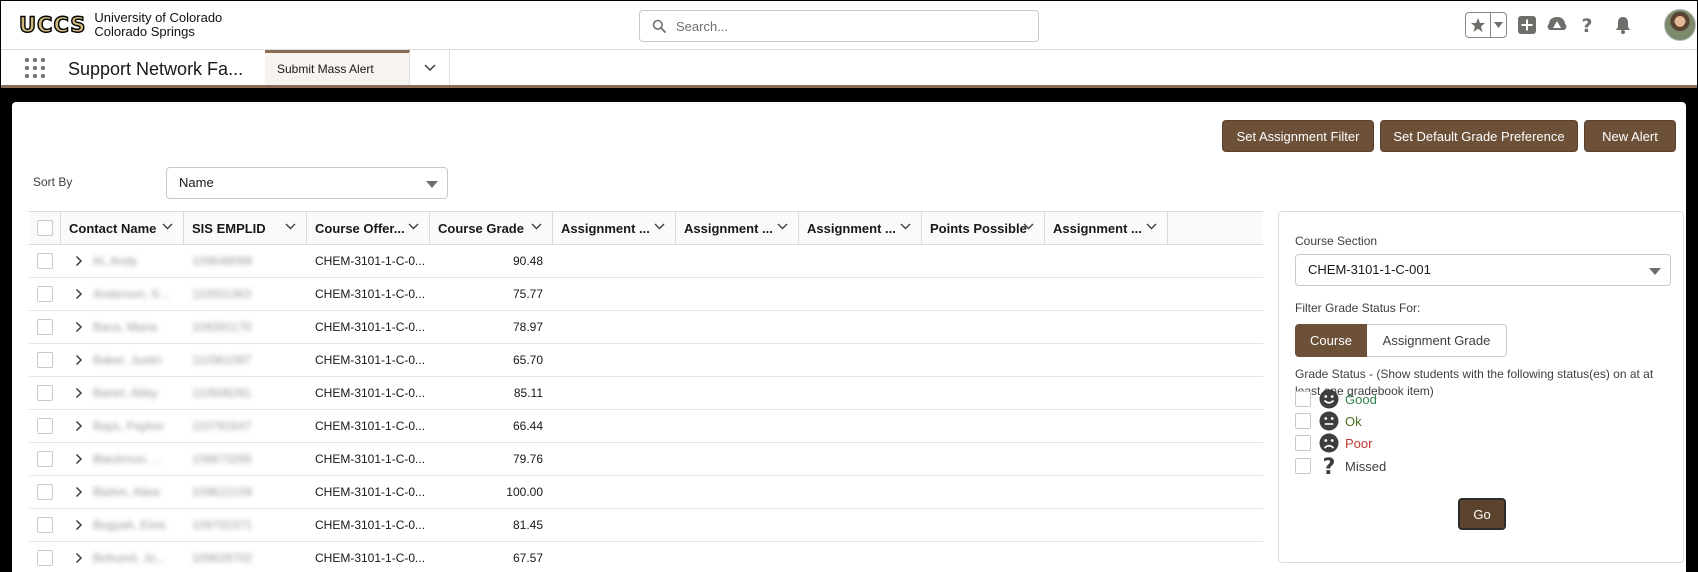 The image size is (1698, 572). I want to click on contact-name: Al, Andy, so click(115, 261).